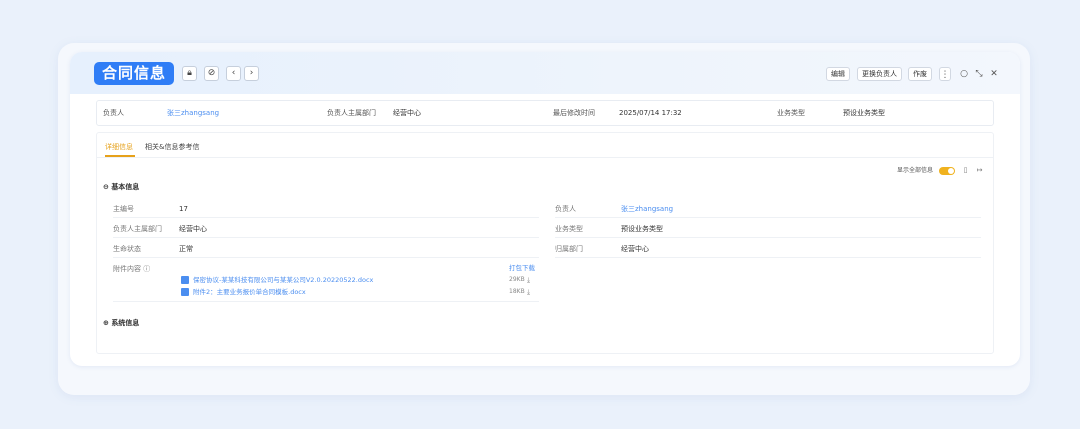 The height and width of the screenshot is (429, 1080). What do you see at coordinates (864, 113) in the screenshot?
I see `summary-biztype-value: 预设业务类型` at bounding box center [864, 113].